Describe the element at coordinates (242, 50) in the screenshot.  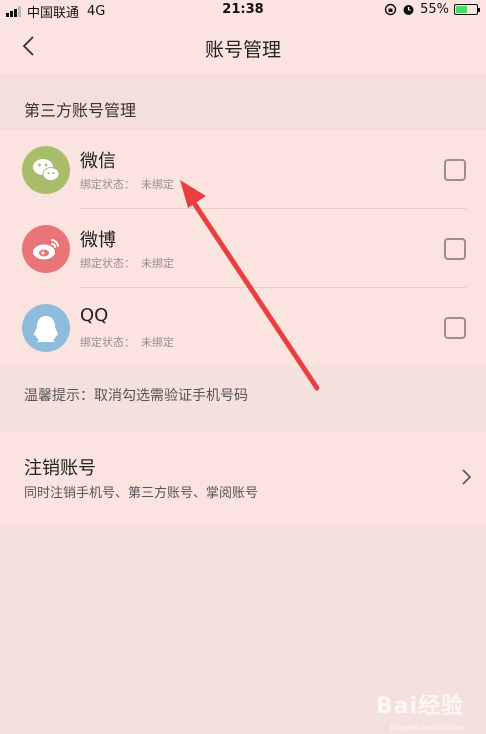
I see `page-title: 账号管理` at that location.